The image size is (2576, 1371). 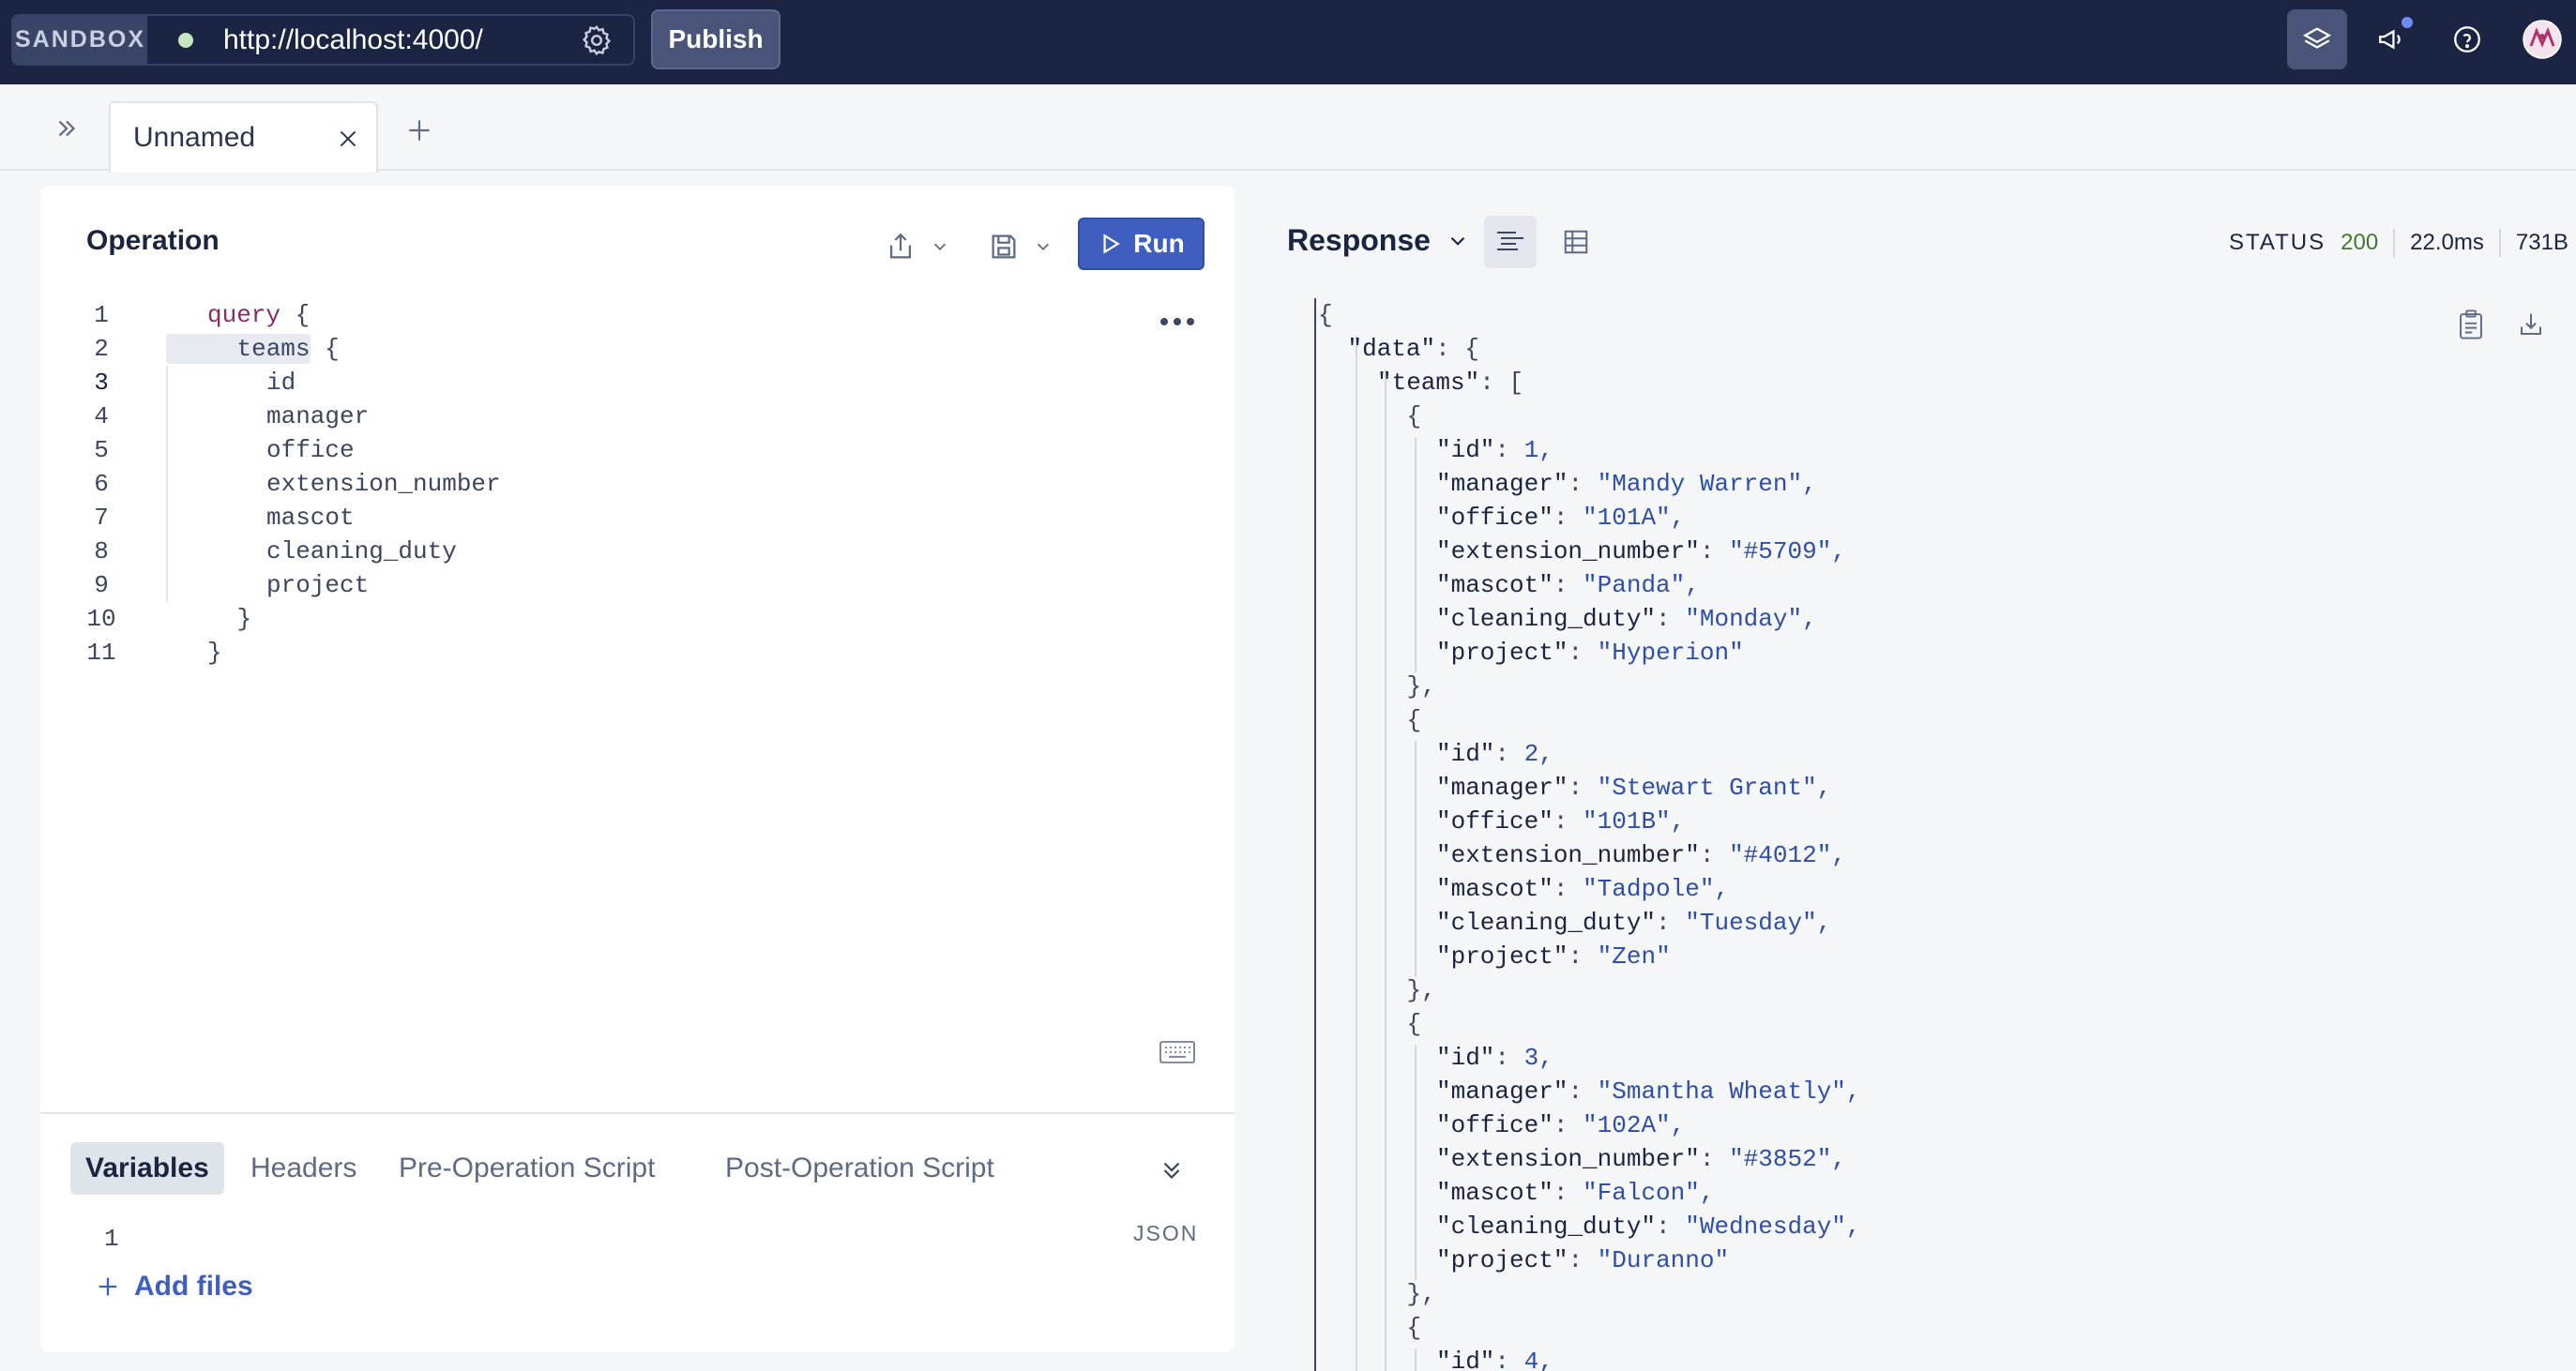 What do you see at coordinates (715, 39) in the screenshot?
I see `publish-button: Publish` at bounding box center [715, 39].